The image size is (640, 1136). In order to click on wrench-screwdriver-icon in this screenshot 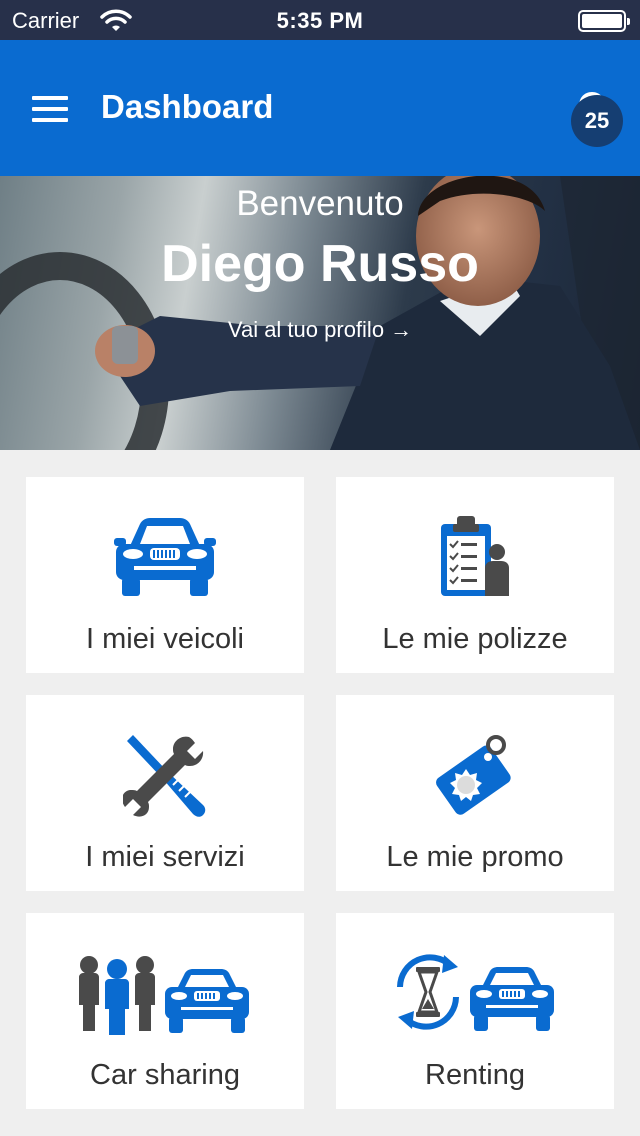, I will do `click(164, 776)`.